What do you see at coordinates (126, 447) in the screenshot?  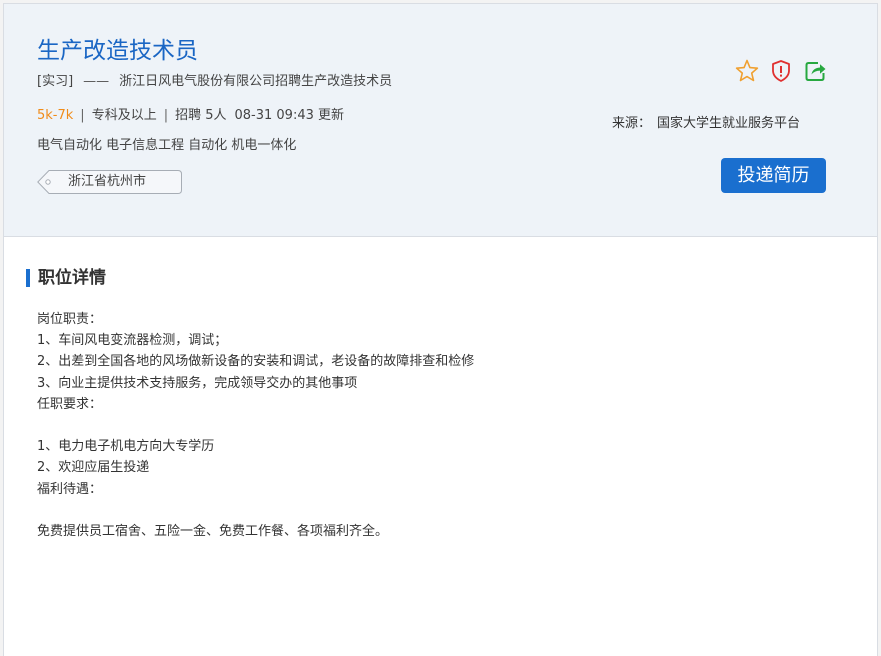 I see `description-line: 1、电力电子机电方向大专学历` at bounding box center [126, 447].